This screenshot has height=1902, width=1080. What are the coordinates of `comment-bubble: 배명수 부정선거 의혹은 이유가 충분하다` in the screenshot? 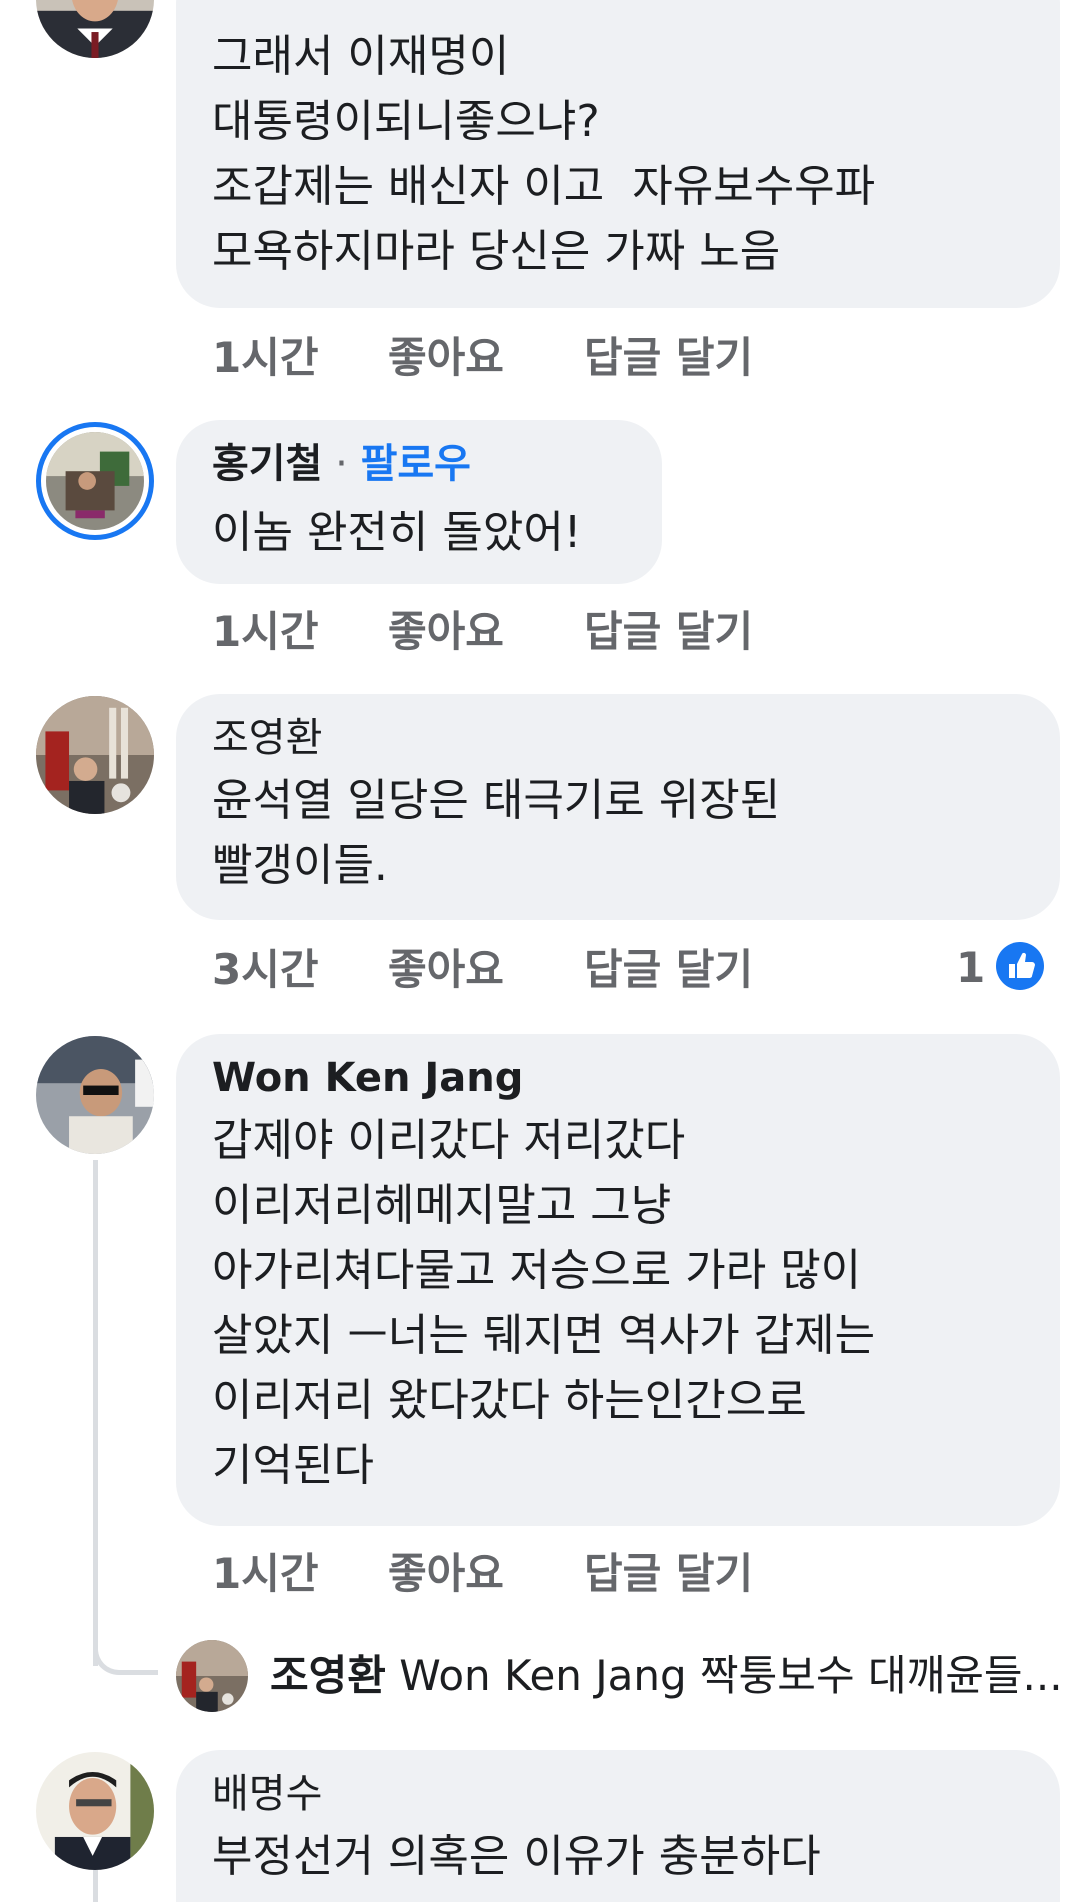 It's located at (618, 1826).